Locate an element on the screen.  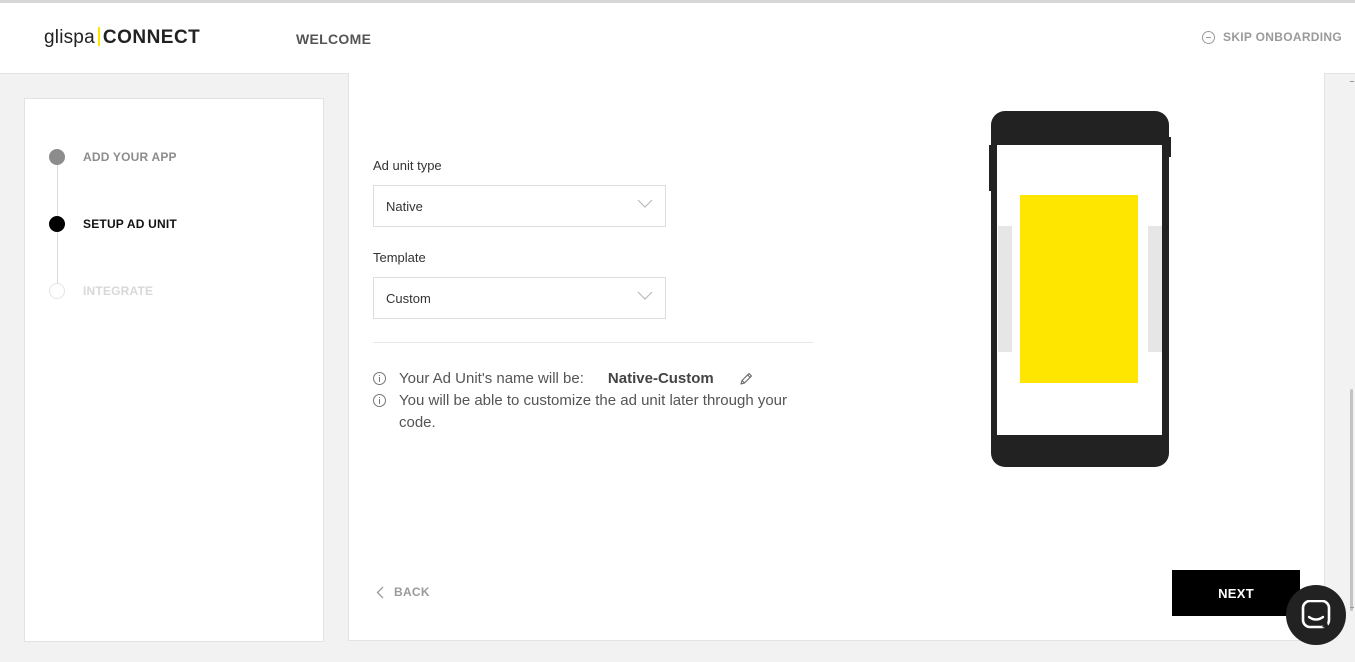
template-select: Custom is located at coordinates (519, 298).